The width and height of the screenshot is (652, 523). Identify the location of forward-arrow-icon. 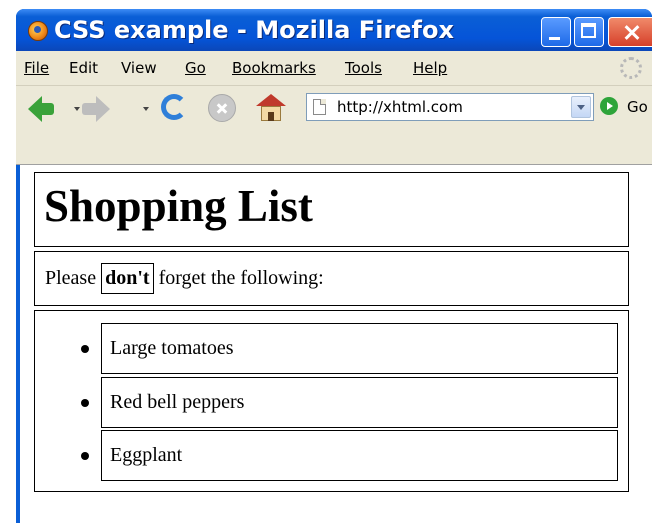
(96, 109).